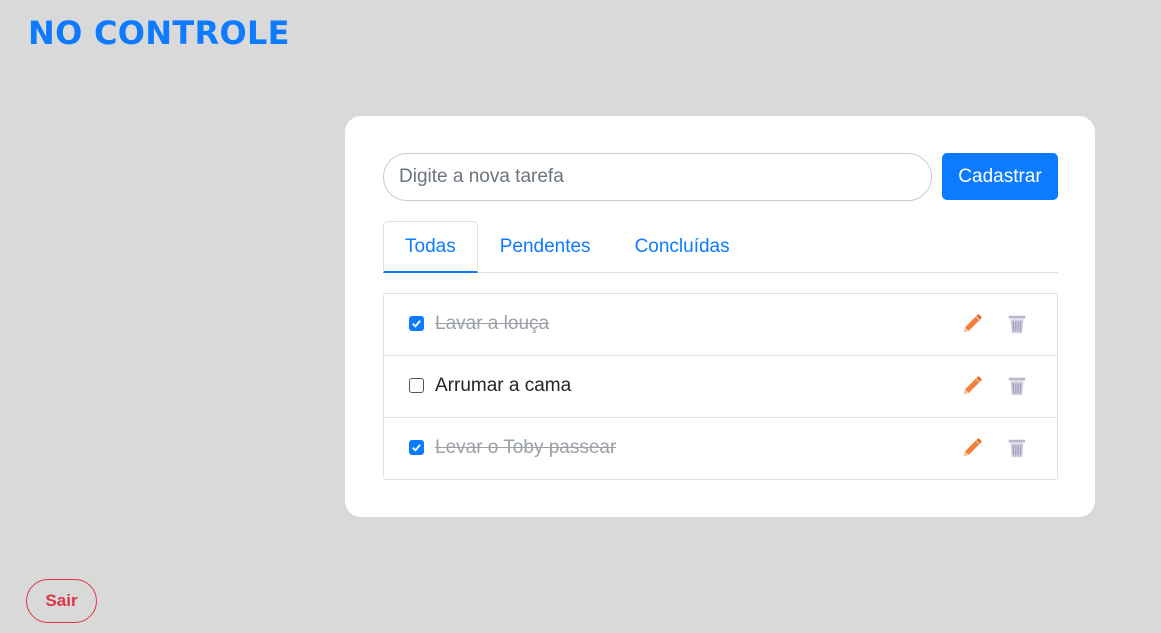 This screenshot has width=1161, height=633. I want to click on filter-tabs: Todas Pendentes Concluídas, so click(720, 247).